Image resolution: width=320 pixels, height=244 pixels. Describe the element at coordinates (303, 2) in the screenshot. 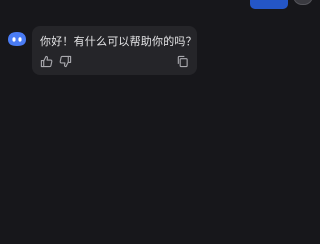

I see `user-avatar` at that location.